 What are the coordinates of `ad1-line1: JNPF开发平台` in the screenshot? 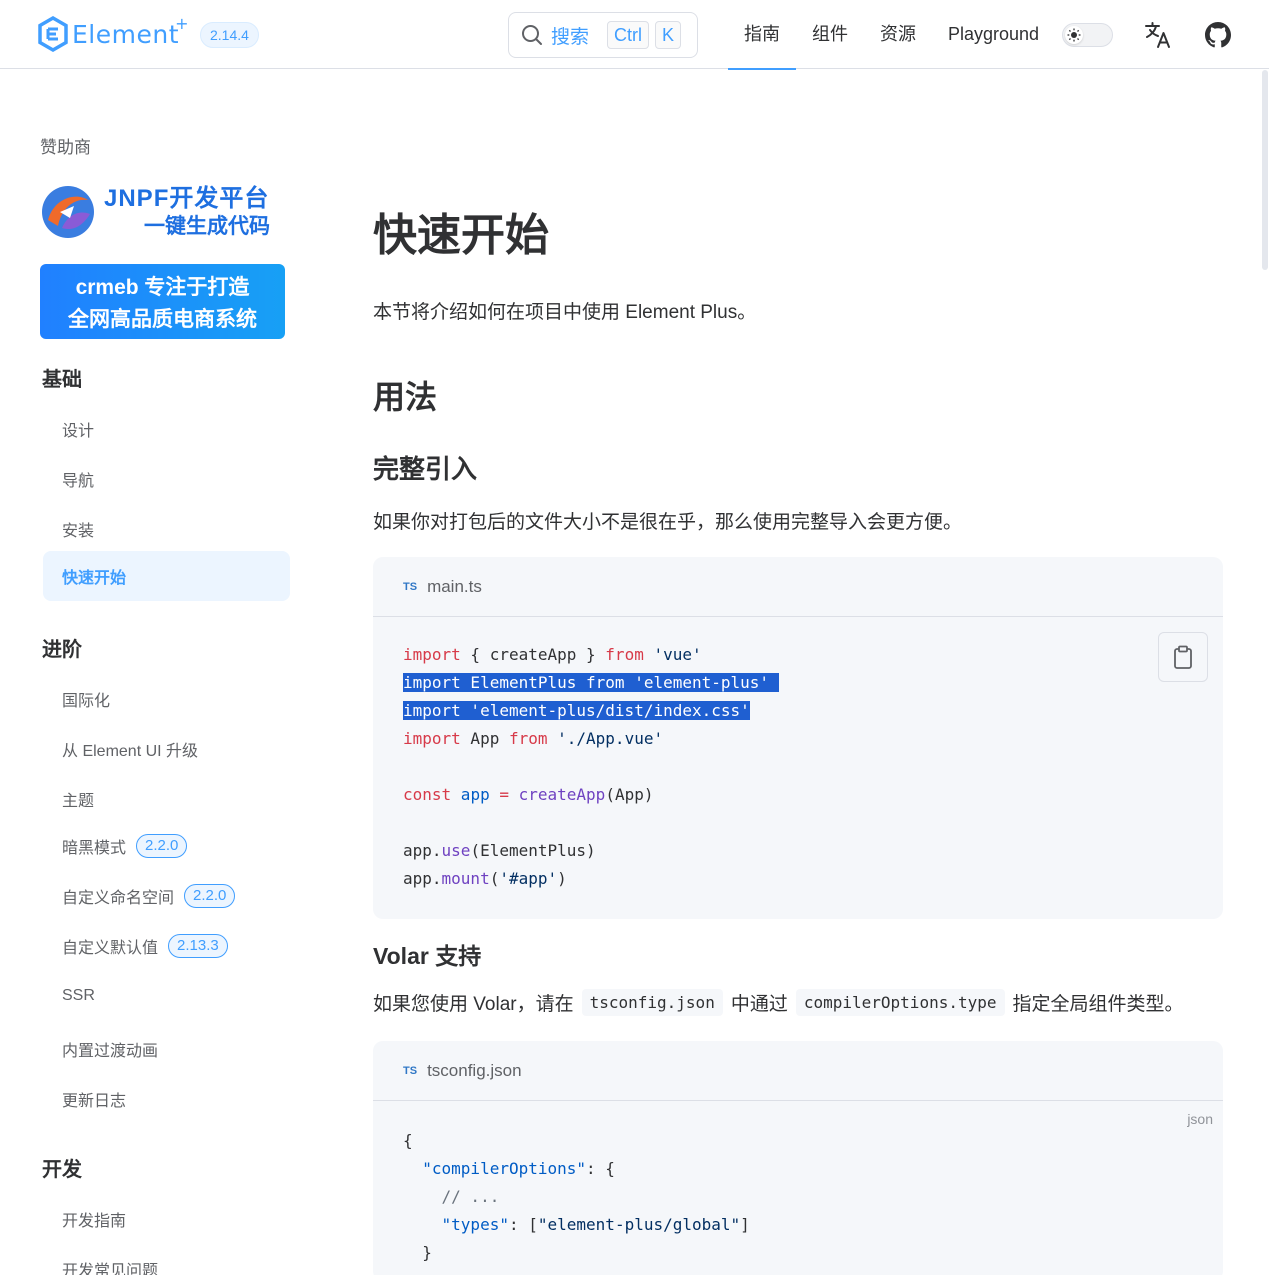 It's located at (187, 199).